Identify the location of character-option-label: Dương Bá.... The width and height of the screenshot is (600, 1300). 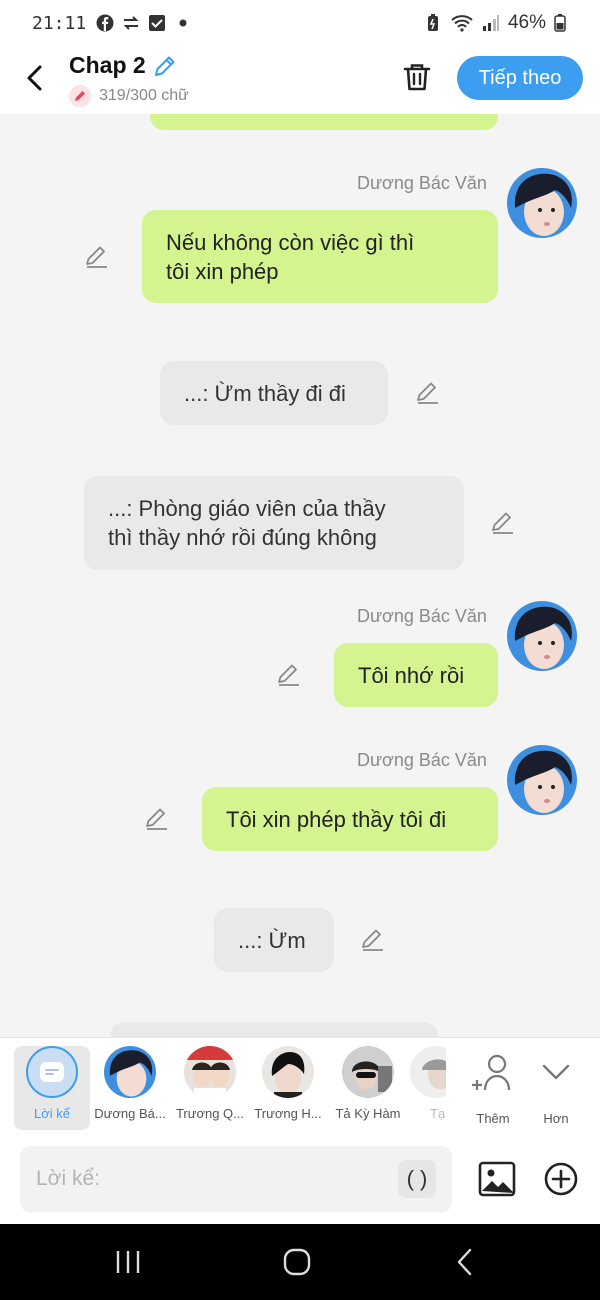
(130, 1113).